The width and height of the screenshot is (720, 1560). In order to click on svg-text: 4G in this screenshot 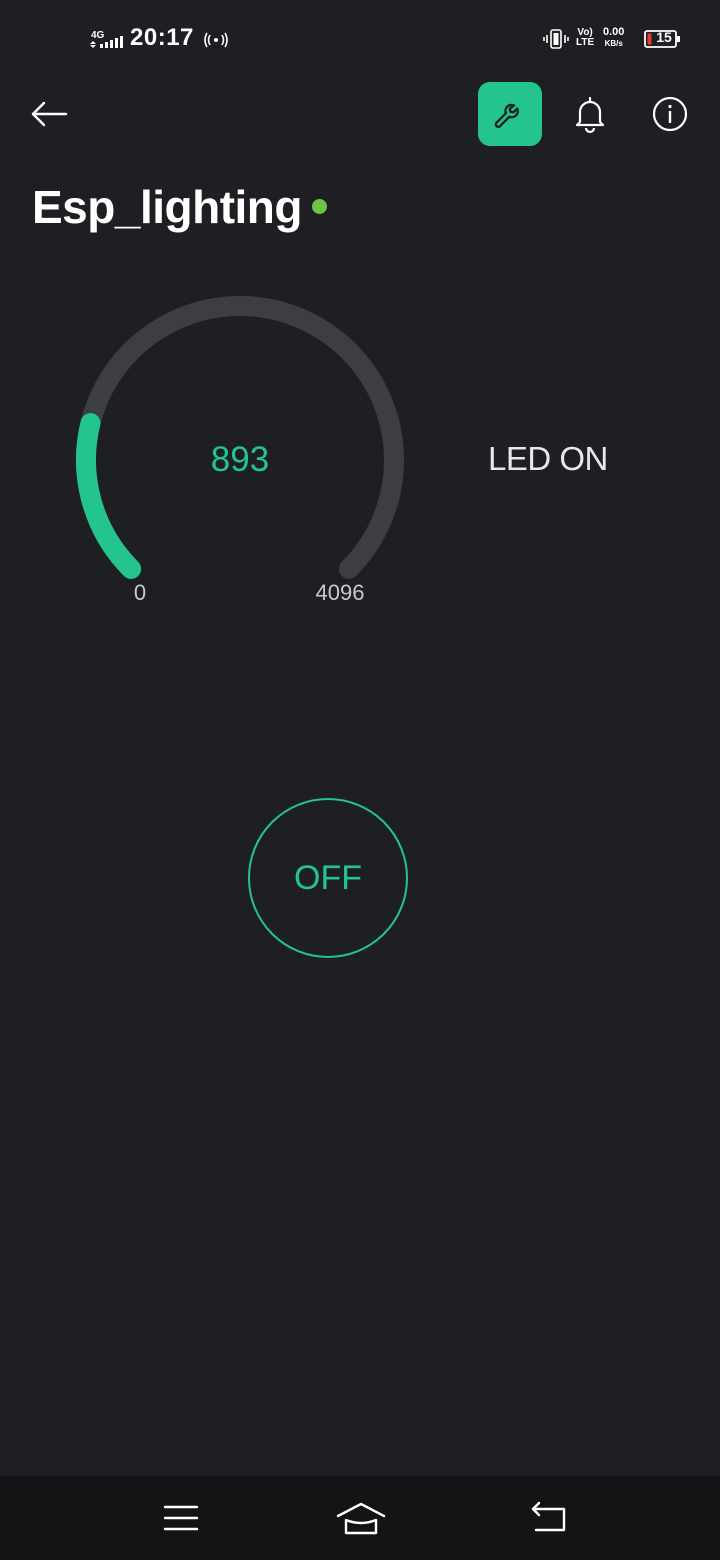, I will do `click(98, 35)`.